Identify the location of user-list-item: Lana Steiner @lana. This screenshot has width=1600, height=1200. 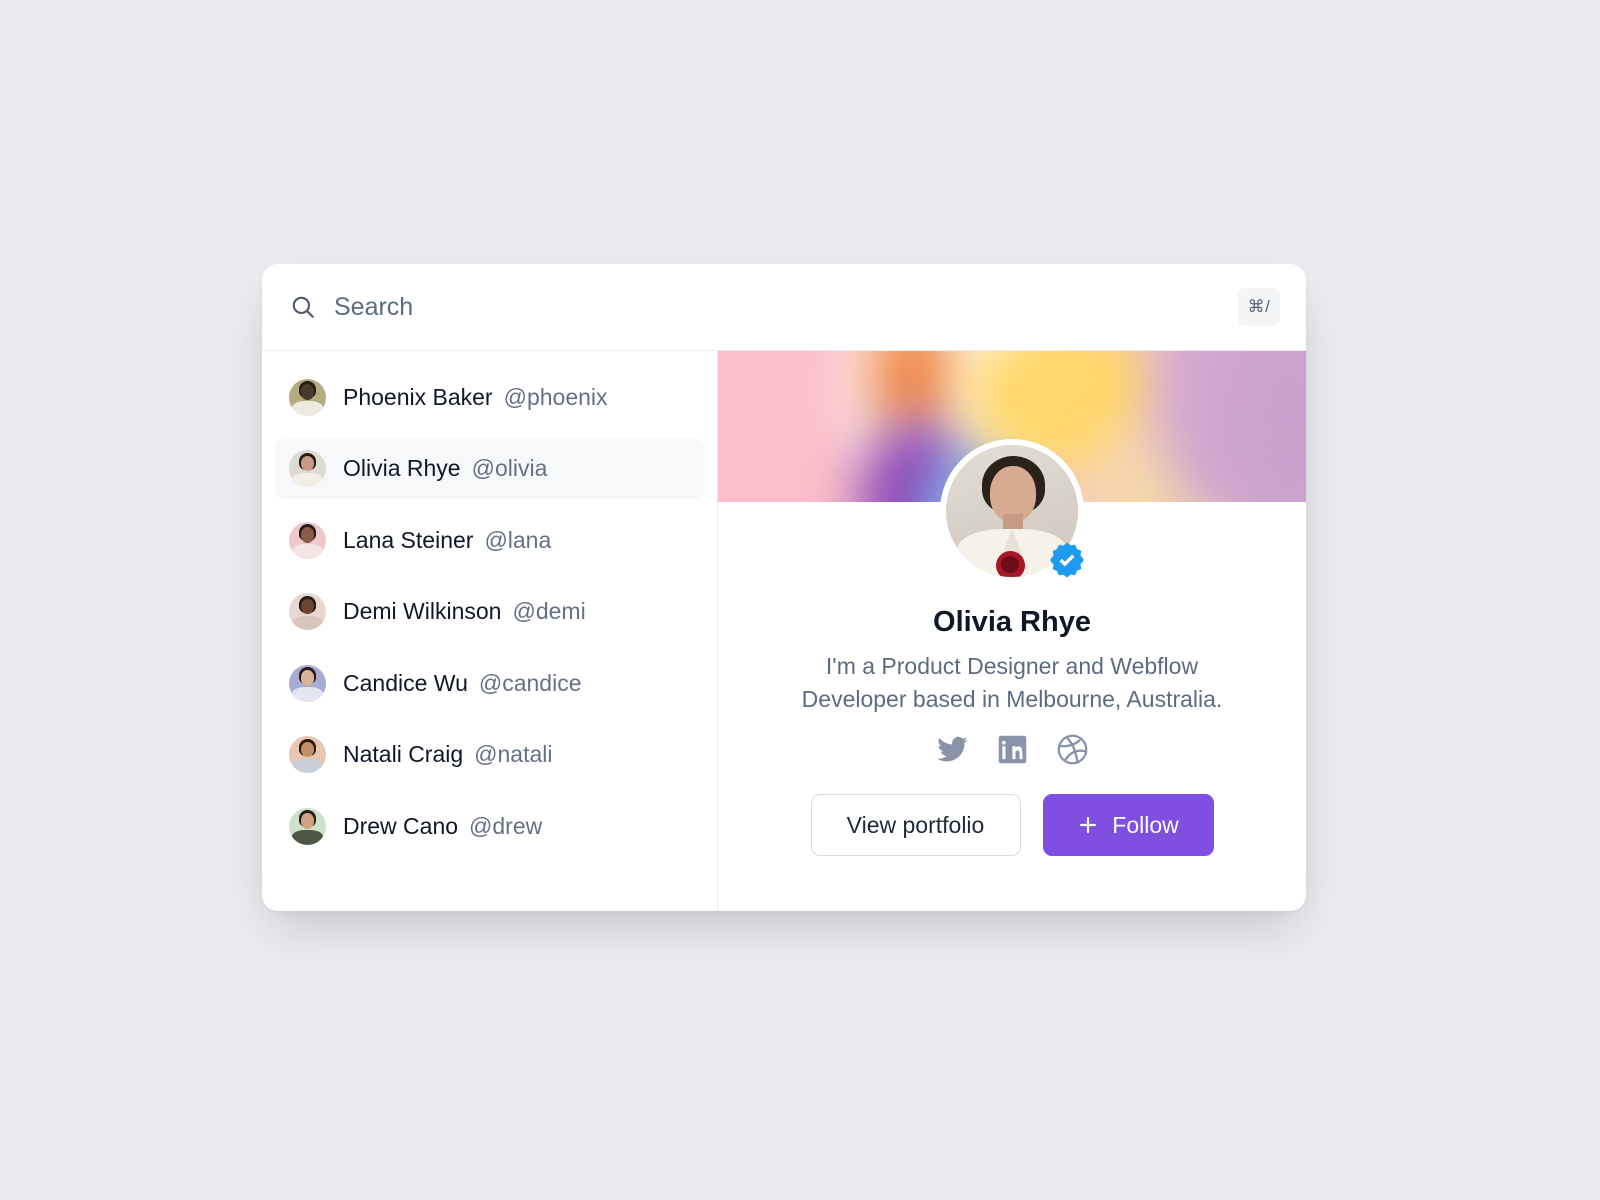
(489, 540).